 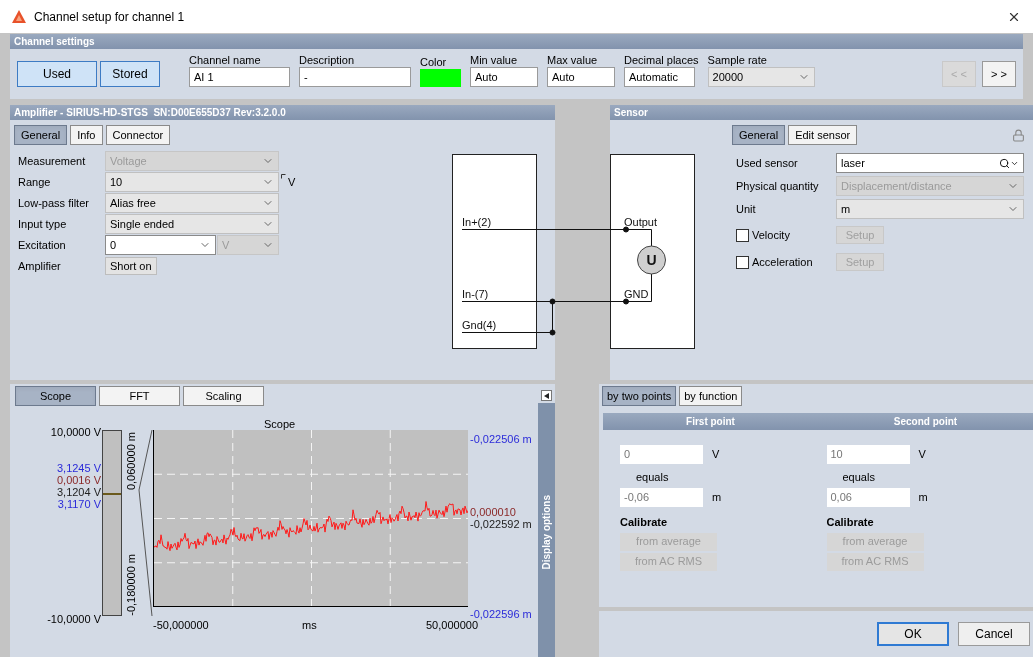 I want to click on pin-label: In+(2), so click(x=477, y=222).